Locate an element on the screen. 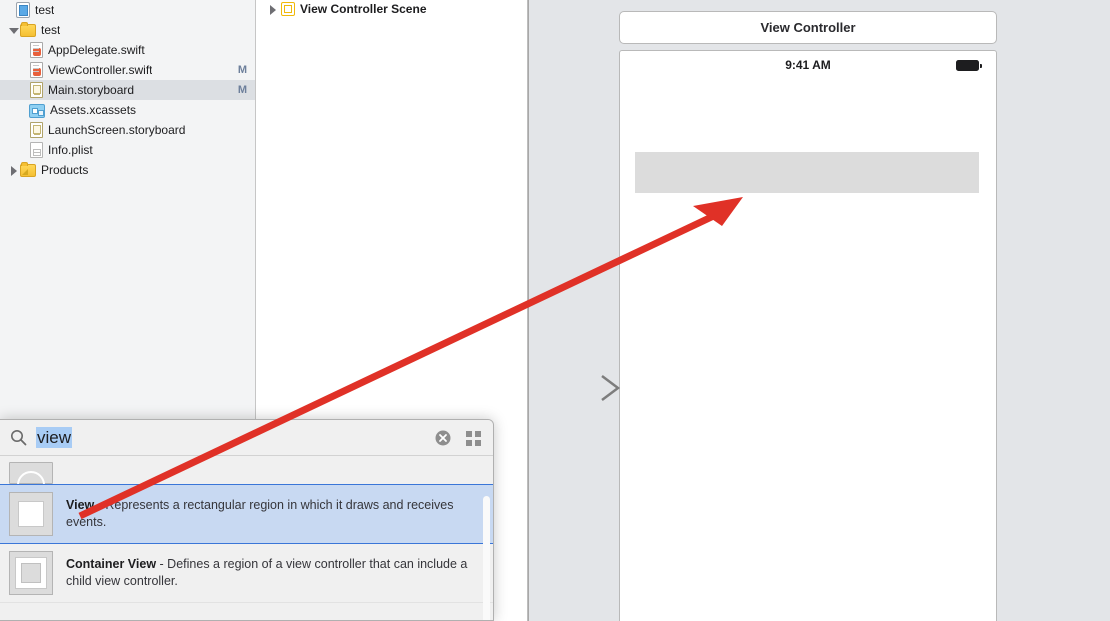 This screenshot has height=621, width=1110. library-search-bar: view is located at coordinates (246, 438).